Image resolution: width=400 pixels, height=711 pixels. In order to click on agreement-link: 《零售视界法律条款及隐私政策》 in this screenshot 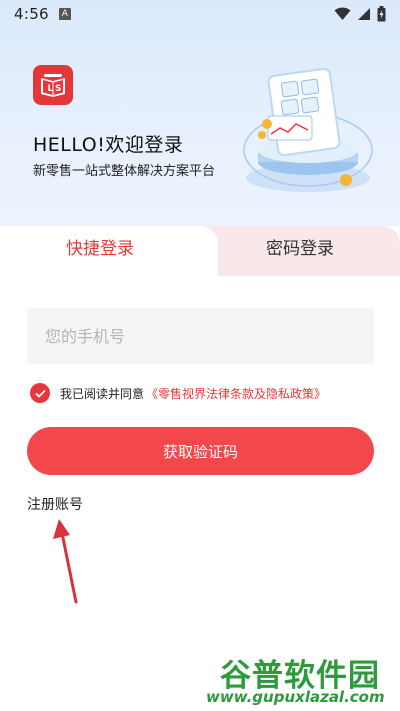, I will do `click(236, 393)`.